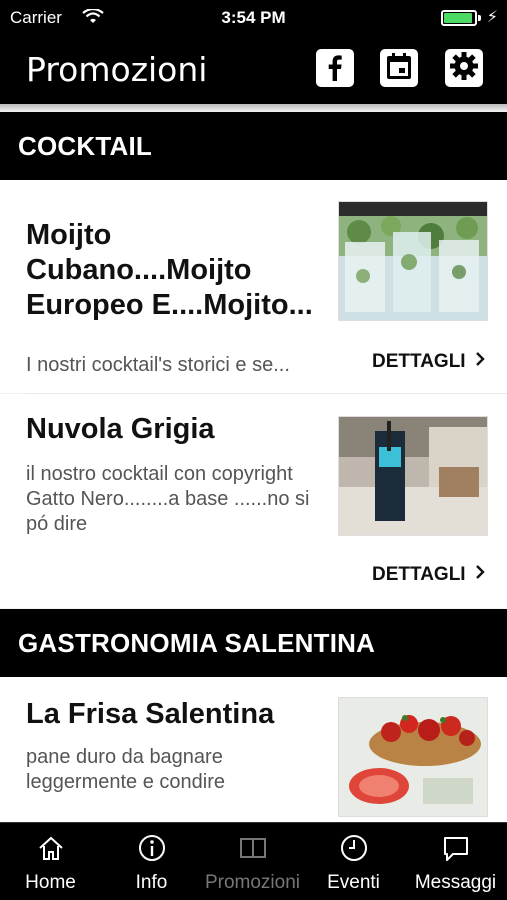  I want to click on calendar-icon, so click(399, 68).